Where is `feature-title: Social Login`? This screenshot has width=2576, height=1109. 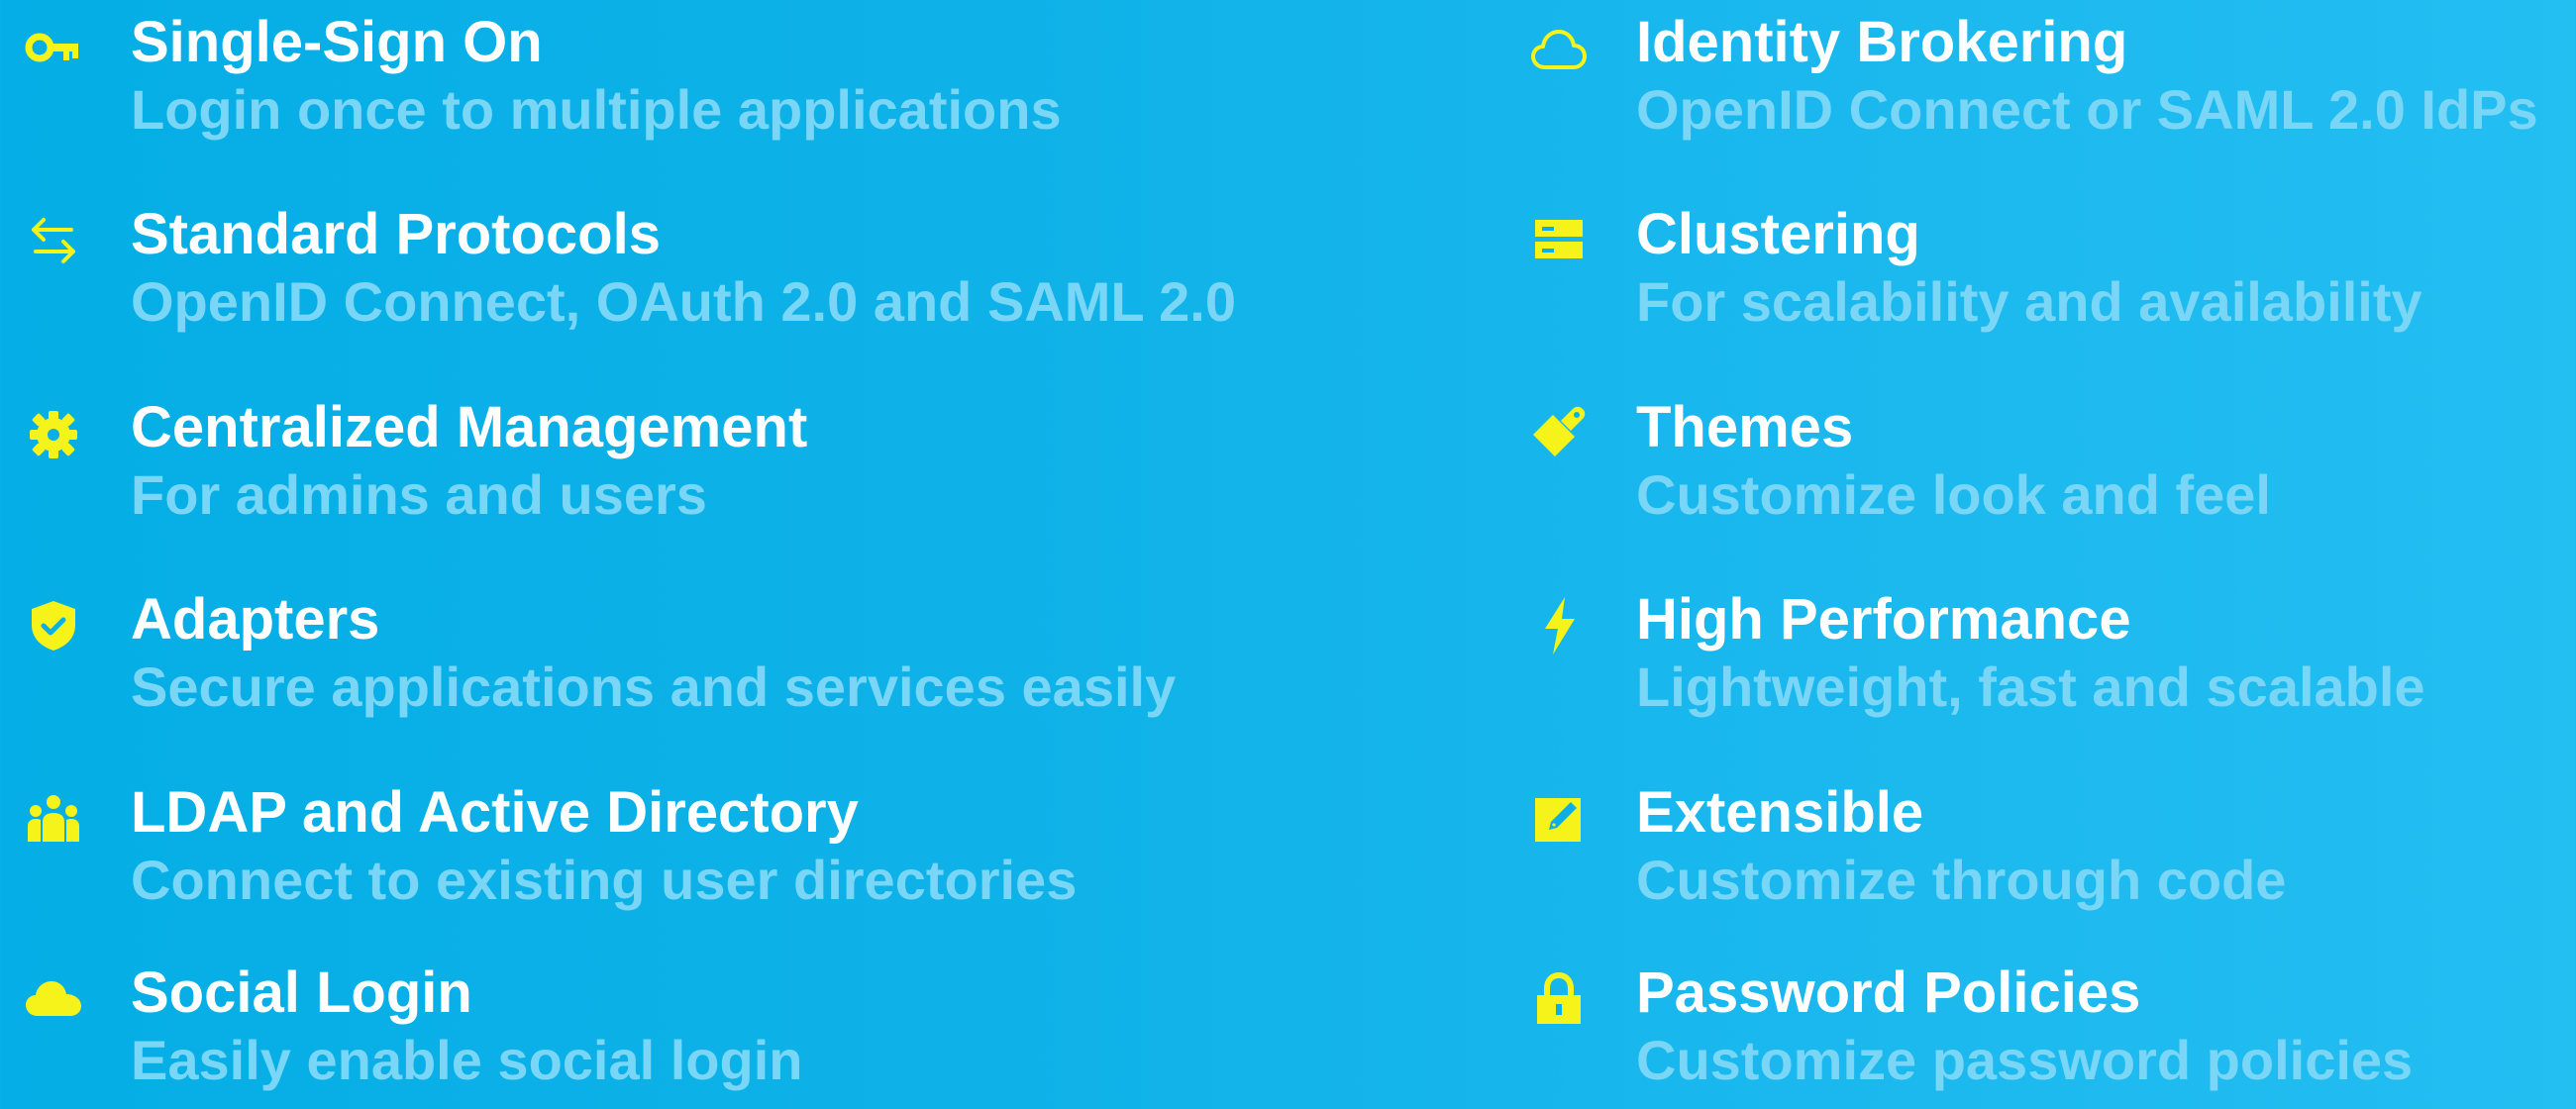
feature-title: Social Login is located at coordinates (301, 992).